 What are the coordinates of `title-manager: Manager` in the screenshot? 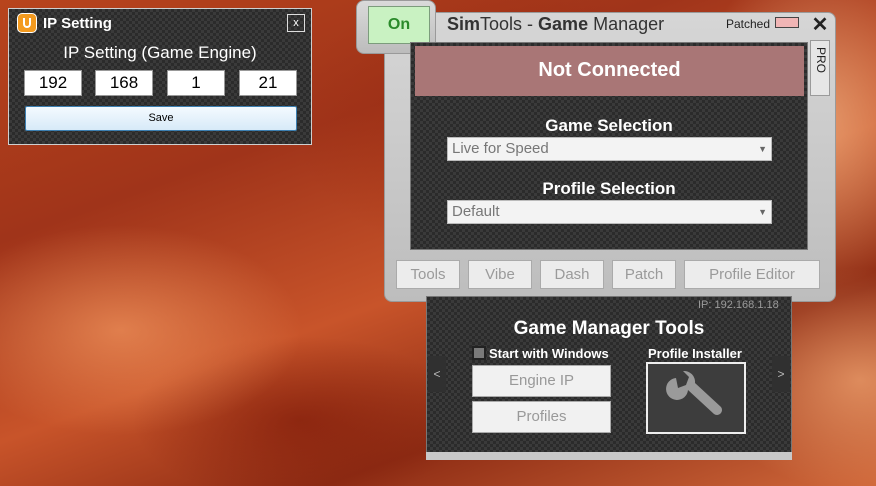 It's located at (626, 24).